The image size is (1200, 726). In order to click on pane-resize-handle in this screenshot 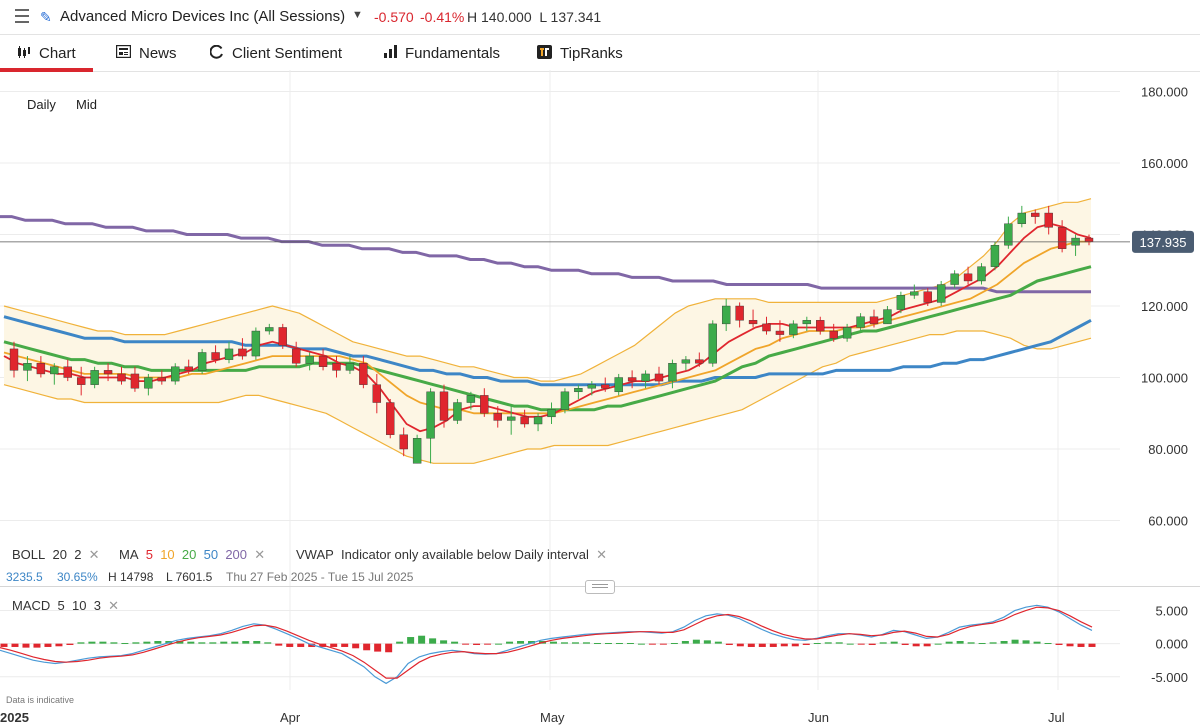, I will do `click(600, 587)`.